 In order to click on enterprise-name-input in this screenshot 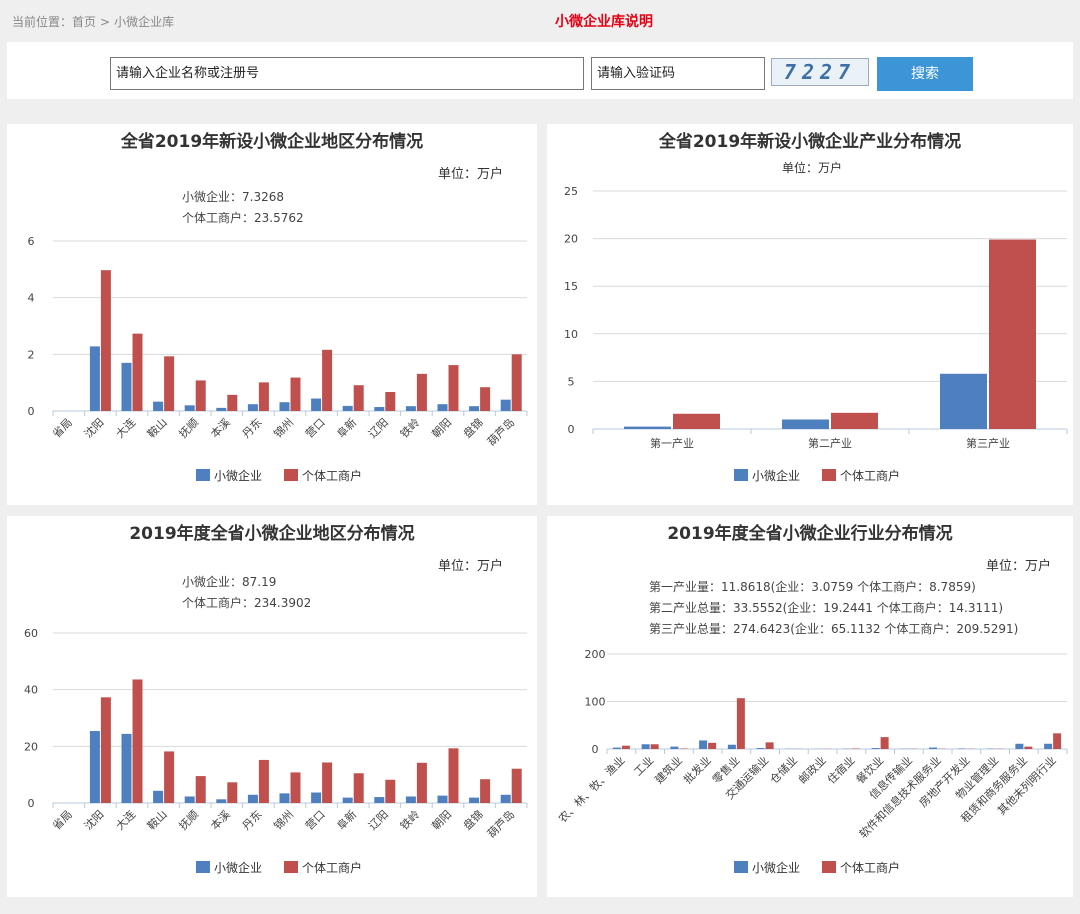, I will do `click(347, 73)`.